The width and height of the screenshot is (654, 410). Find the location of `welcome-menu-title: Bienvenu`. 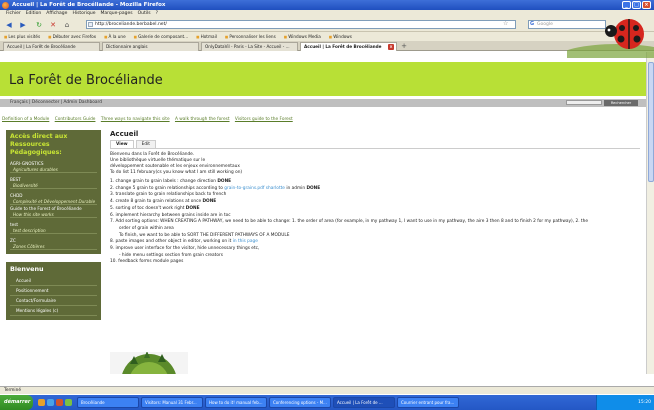

welcome-menu-title: Bienvenu is located at coordinates (27, 269).